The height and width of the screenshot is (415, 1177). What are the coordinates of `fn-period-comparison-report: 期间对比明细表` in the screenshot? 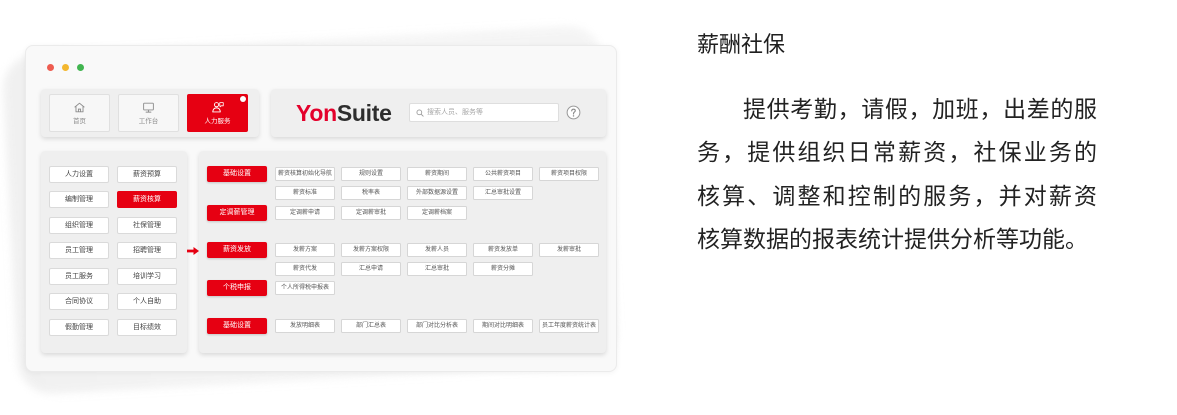 It's located at (503, 326).